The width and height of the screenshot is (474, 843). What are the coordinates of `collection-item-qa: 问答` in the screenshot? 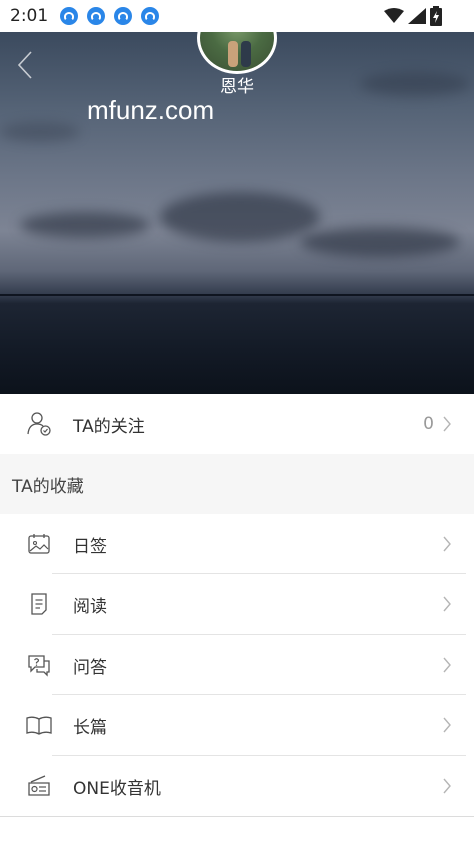 It's located at (237, 665).